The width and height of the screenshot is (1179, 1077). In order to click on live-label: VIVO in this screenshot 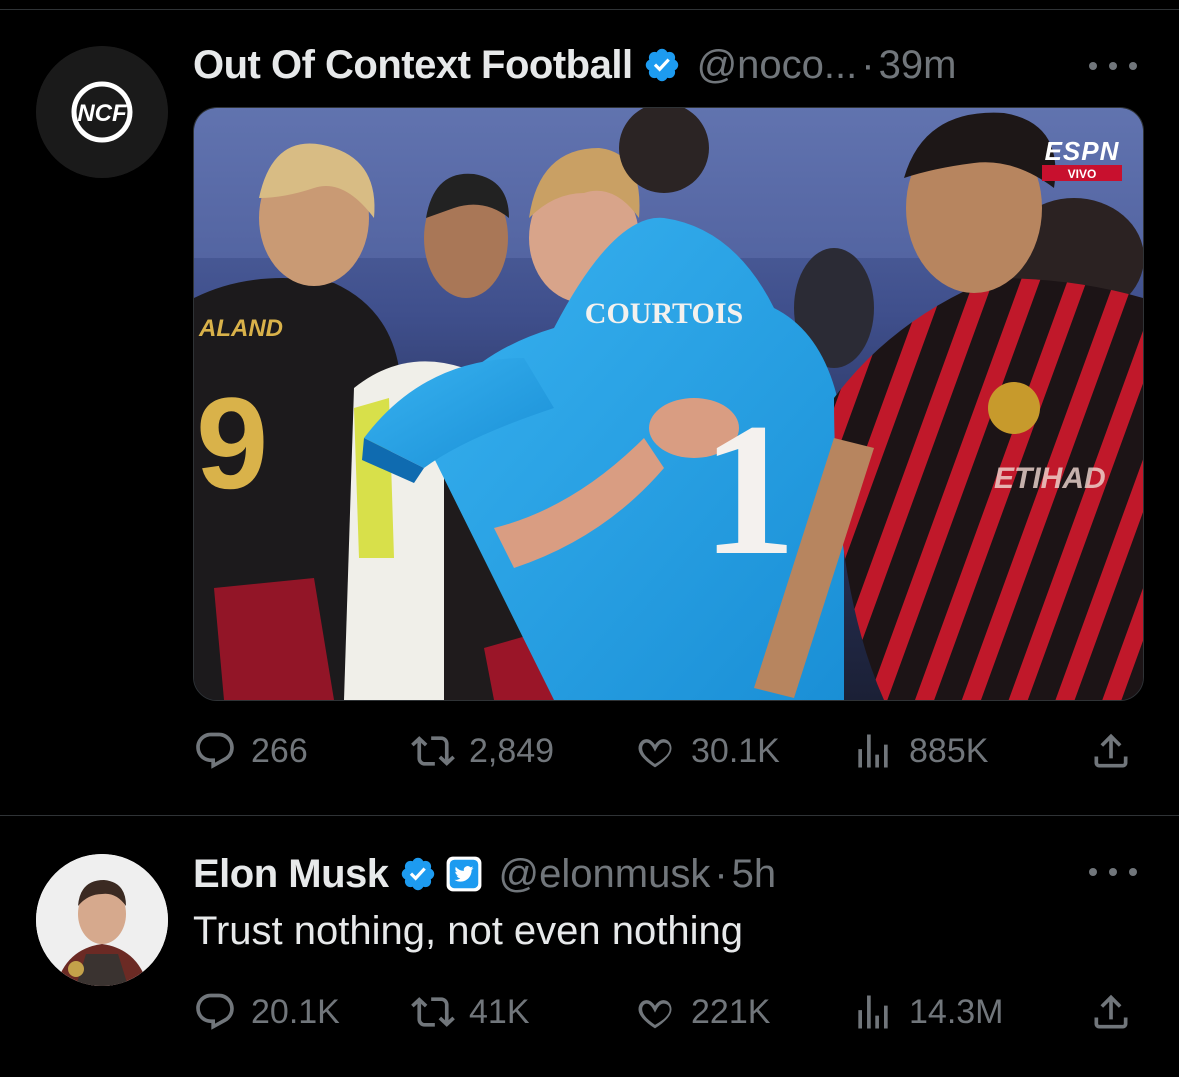, I will do `click(1082, 174)`.